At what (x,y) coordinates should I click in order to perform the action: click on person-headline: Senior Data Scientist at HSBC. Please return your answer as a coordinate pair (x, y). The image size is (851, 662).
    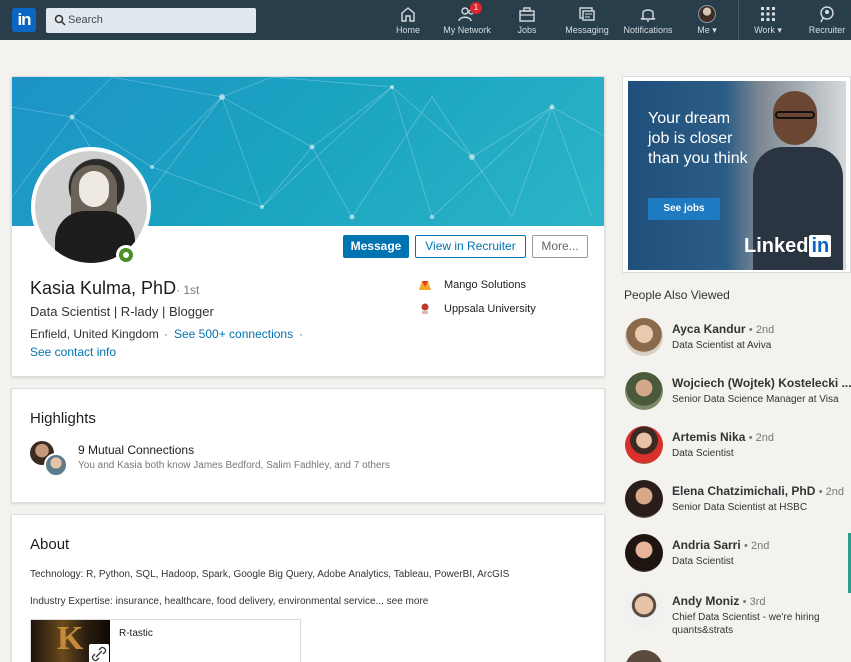
    Looking at the image, I should click on (740, 507).